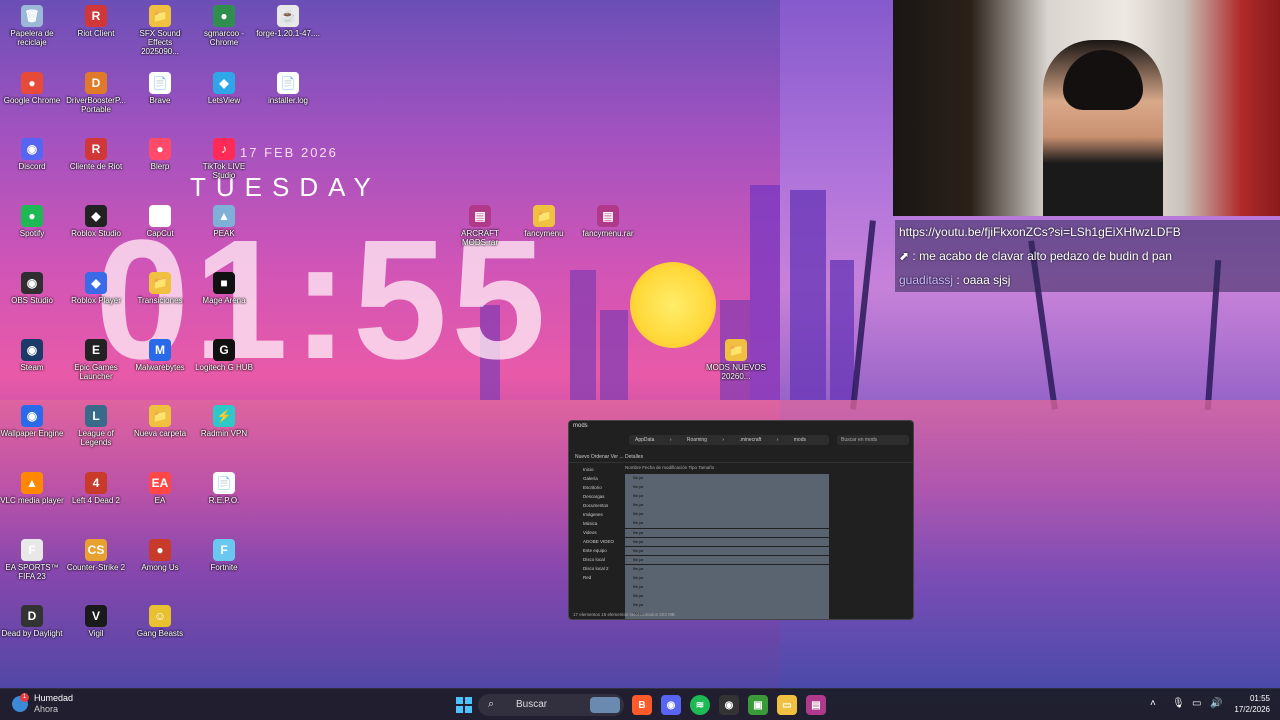 This screenshot has height=720, width=1280. What do you see at coordinates (96, 221) in the screenshot?
I see `desktop-icon: ◆ Roblox Studio` at bounding box center [96, 221].